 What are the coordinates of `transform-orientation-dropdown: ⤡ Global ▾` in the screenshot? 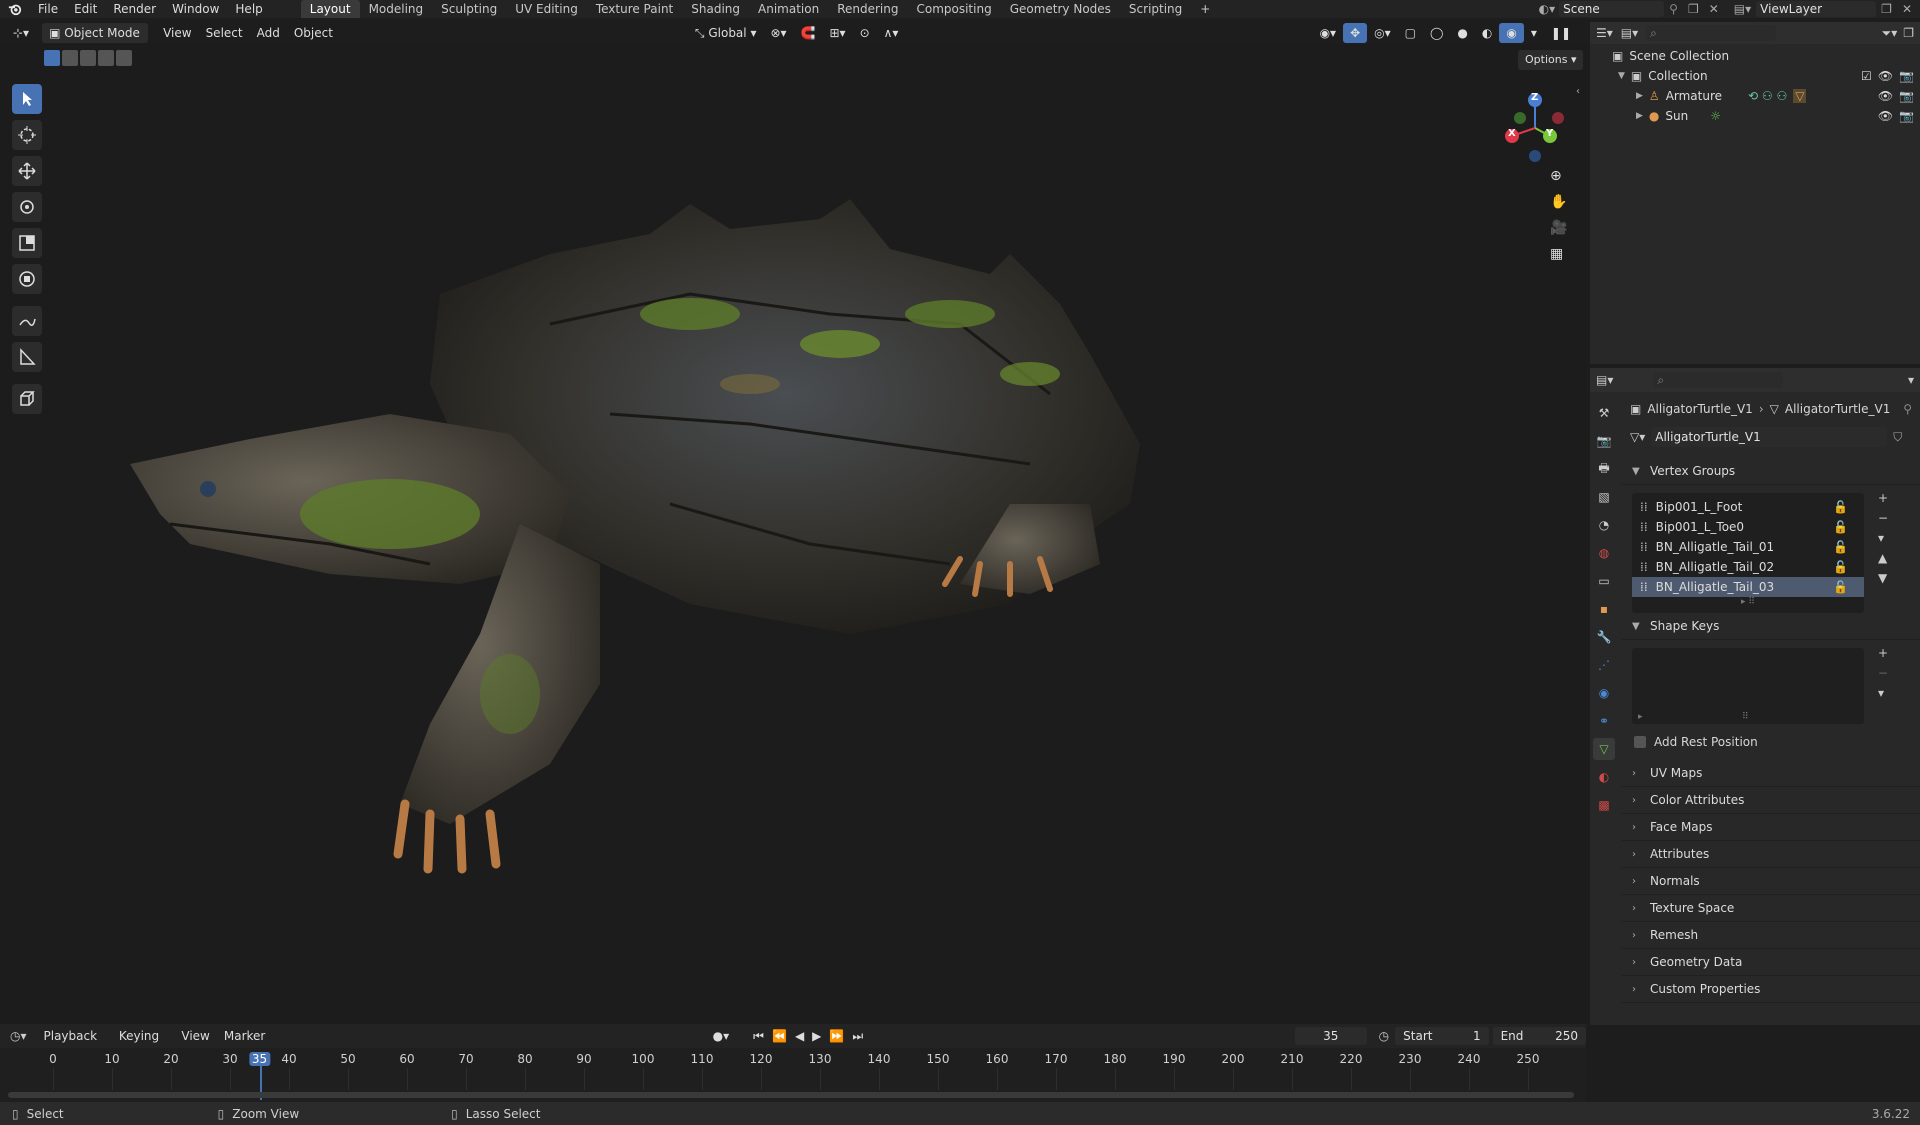 It's located at (726, 33).